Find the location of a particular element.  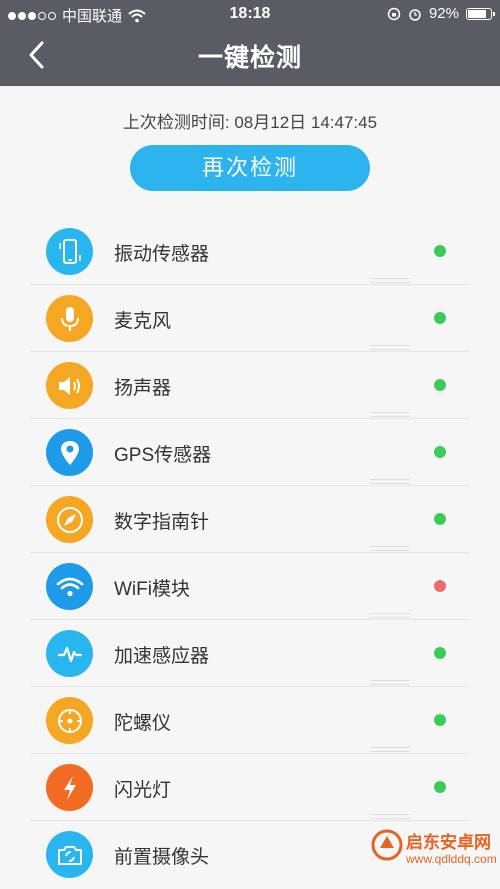

flash-icon is located at coordinates (69, 787).